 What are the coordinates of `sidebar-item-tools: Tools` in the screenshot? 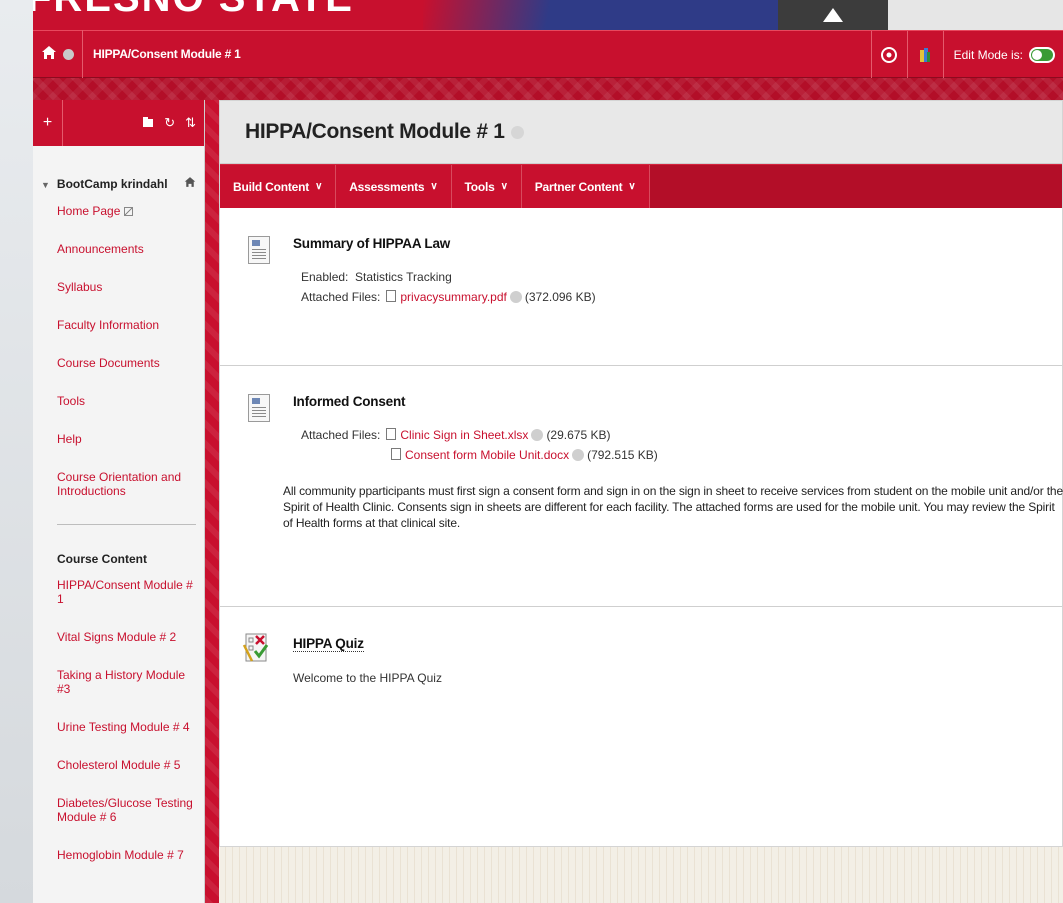 It's located at (126, 401).